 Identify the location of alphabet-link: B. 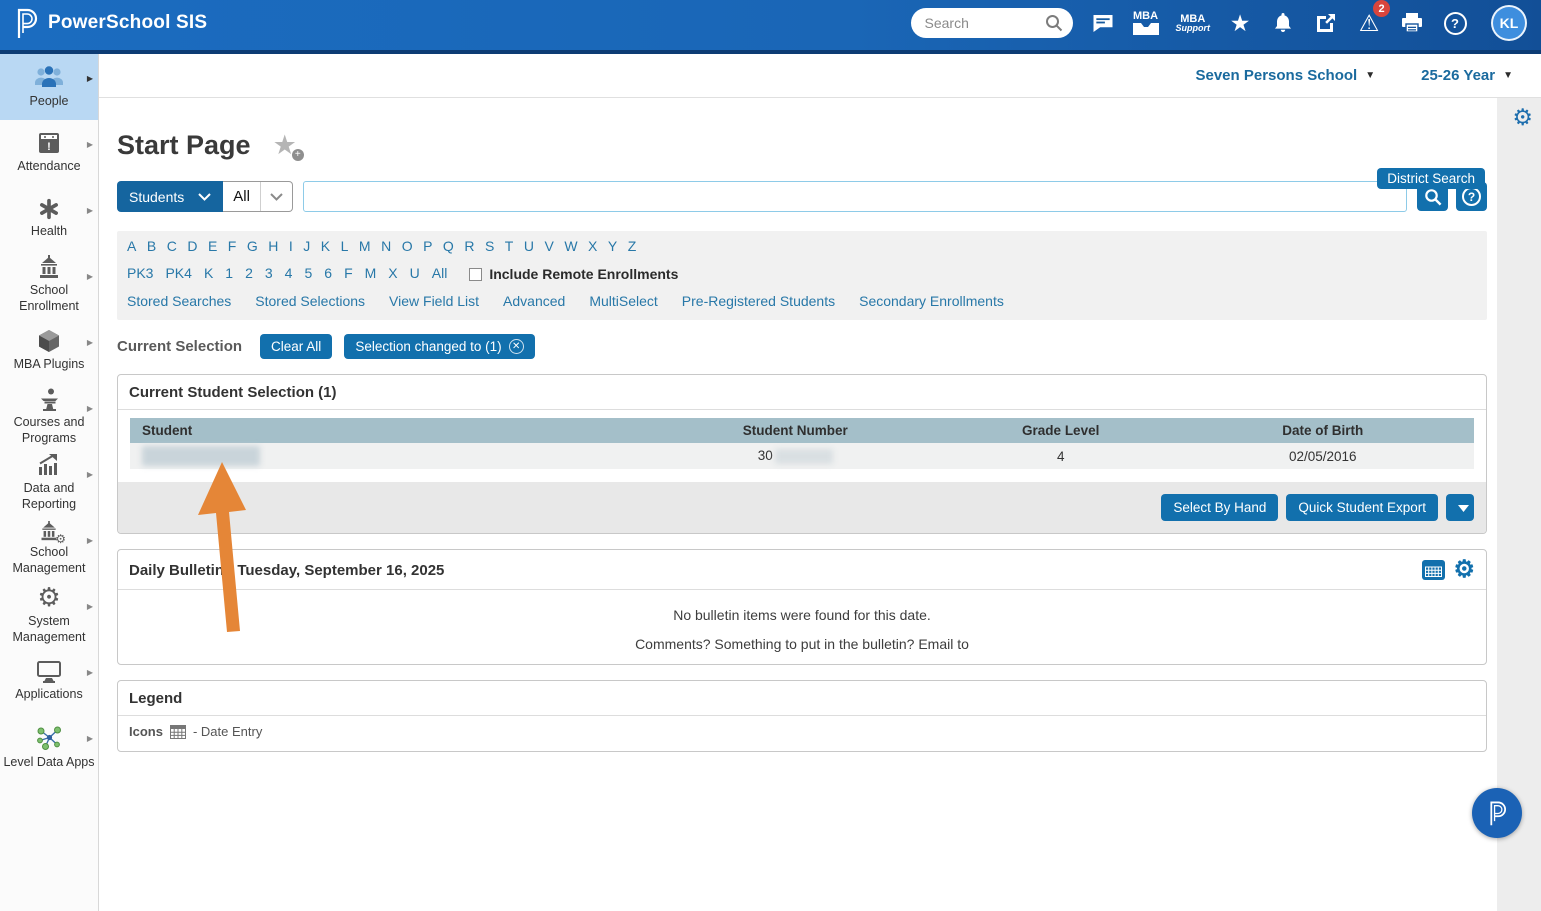
(151, 246).